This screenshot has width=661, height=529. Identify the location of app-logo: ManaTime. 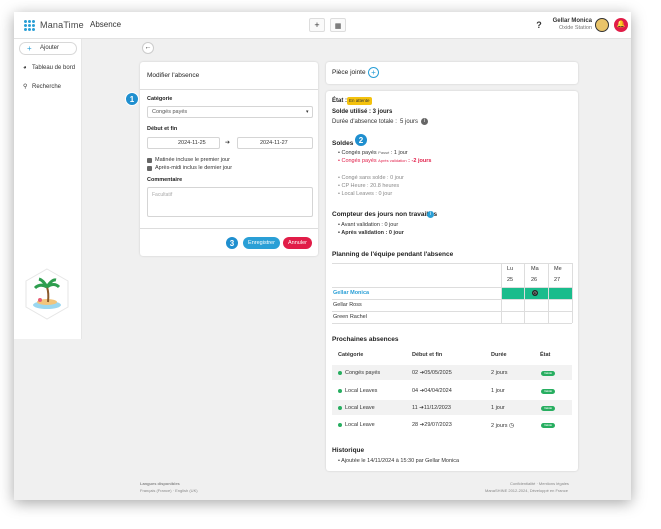
(62, 25).